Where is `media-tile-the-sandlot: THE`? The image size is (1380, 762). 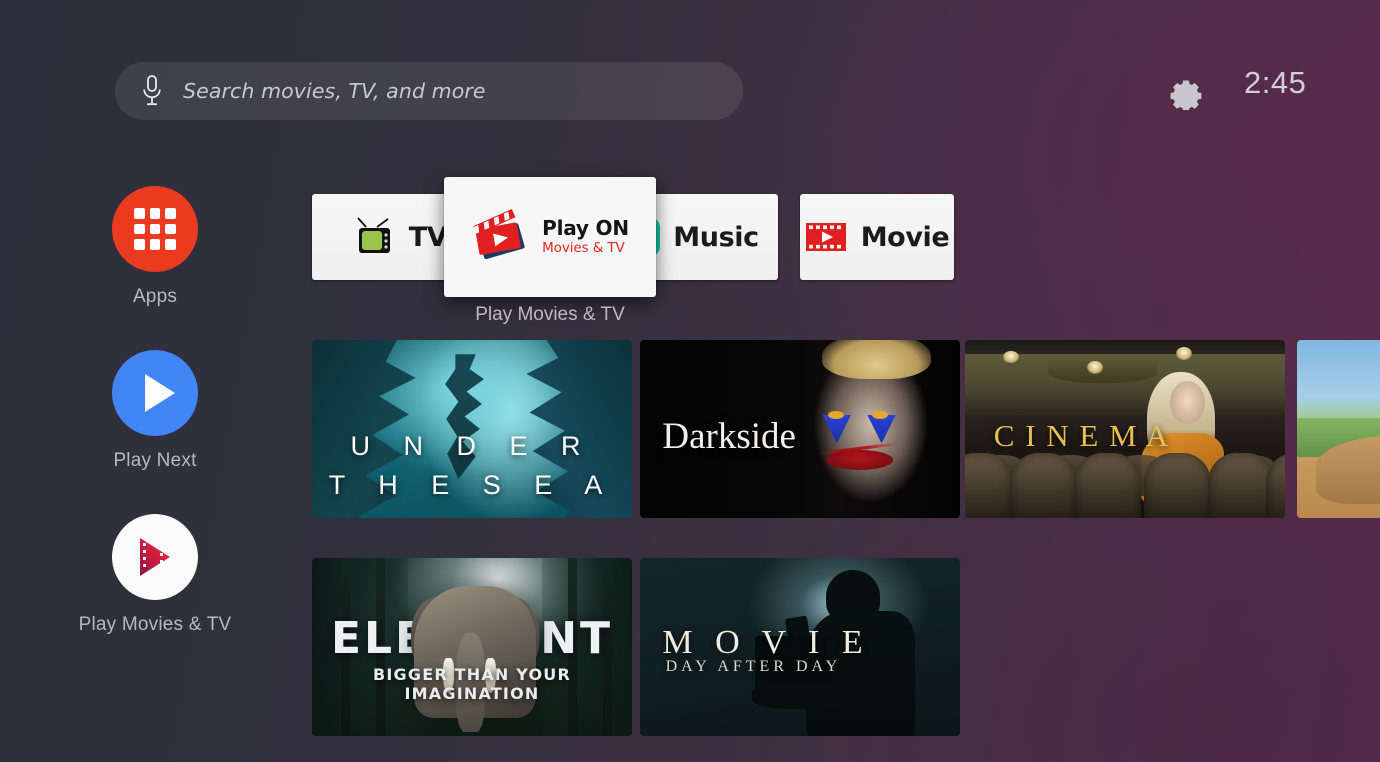
media-tile-the-sandlot: THE is located at coordinates (1338, 429).